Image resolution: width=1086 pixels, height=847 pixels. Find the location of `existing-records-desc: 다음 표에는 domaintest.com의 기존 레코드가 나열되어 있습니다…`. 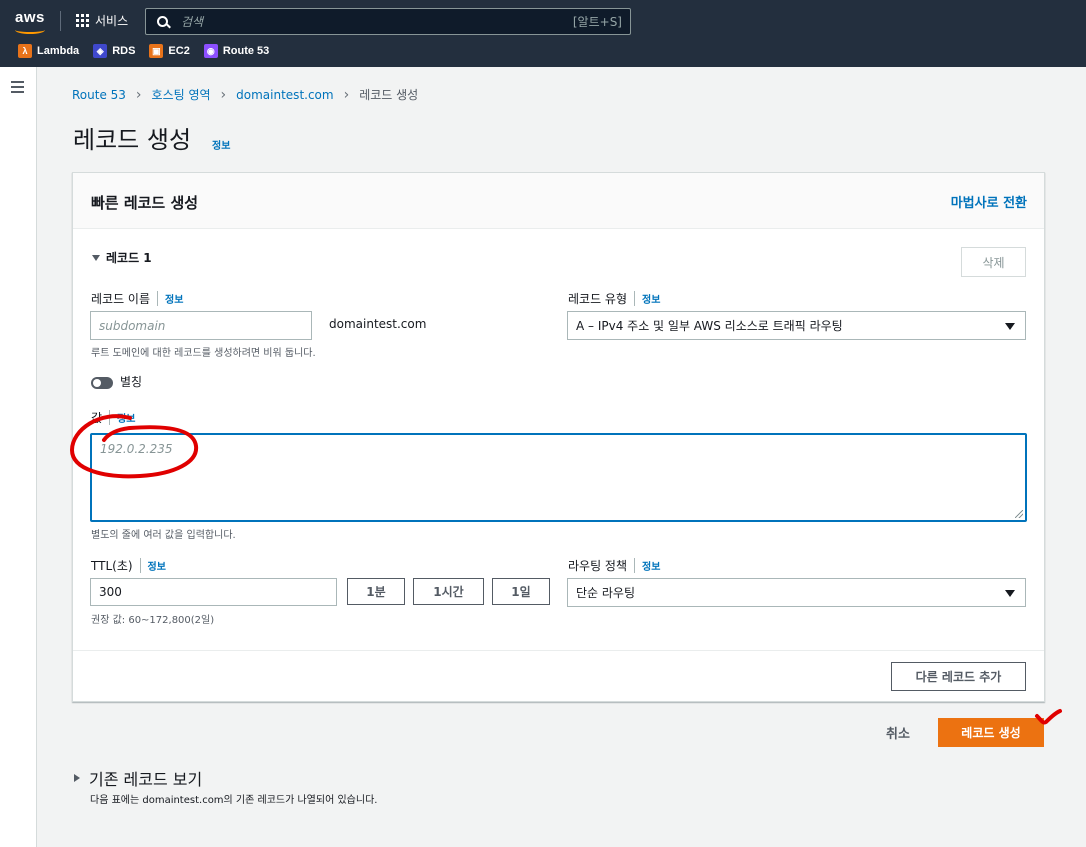

existing-records-desc: 다음 표에는 domaintest.com의 기존 레코드가 나열되어 있습니다… is located at coordinates (234, 800).